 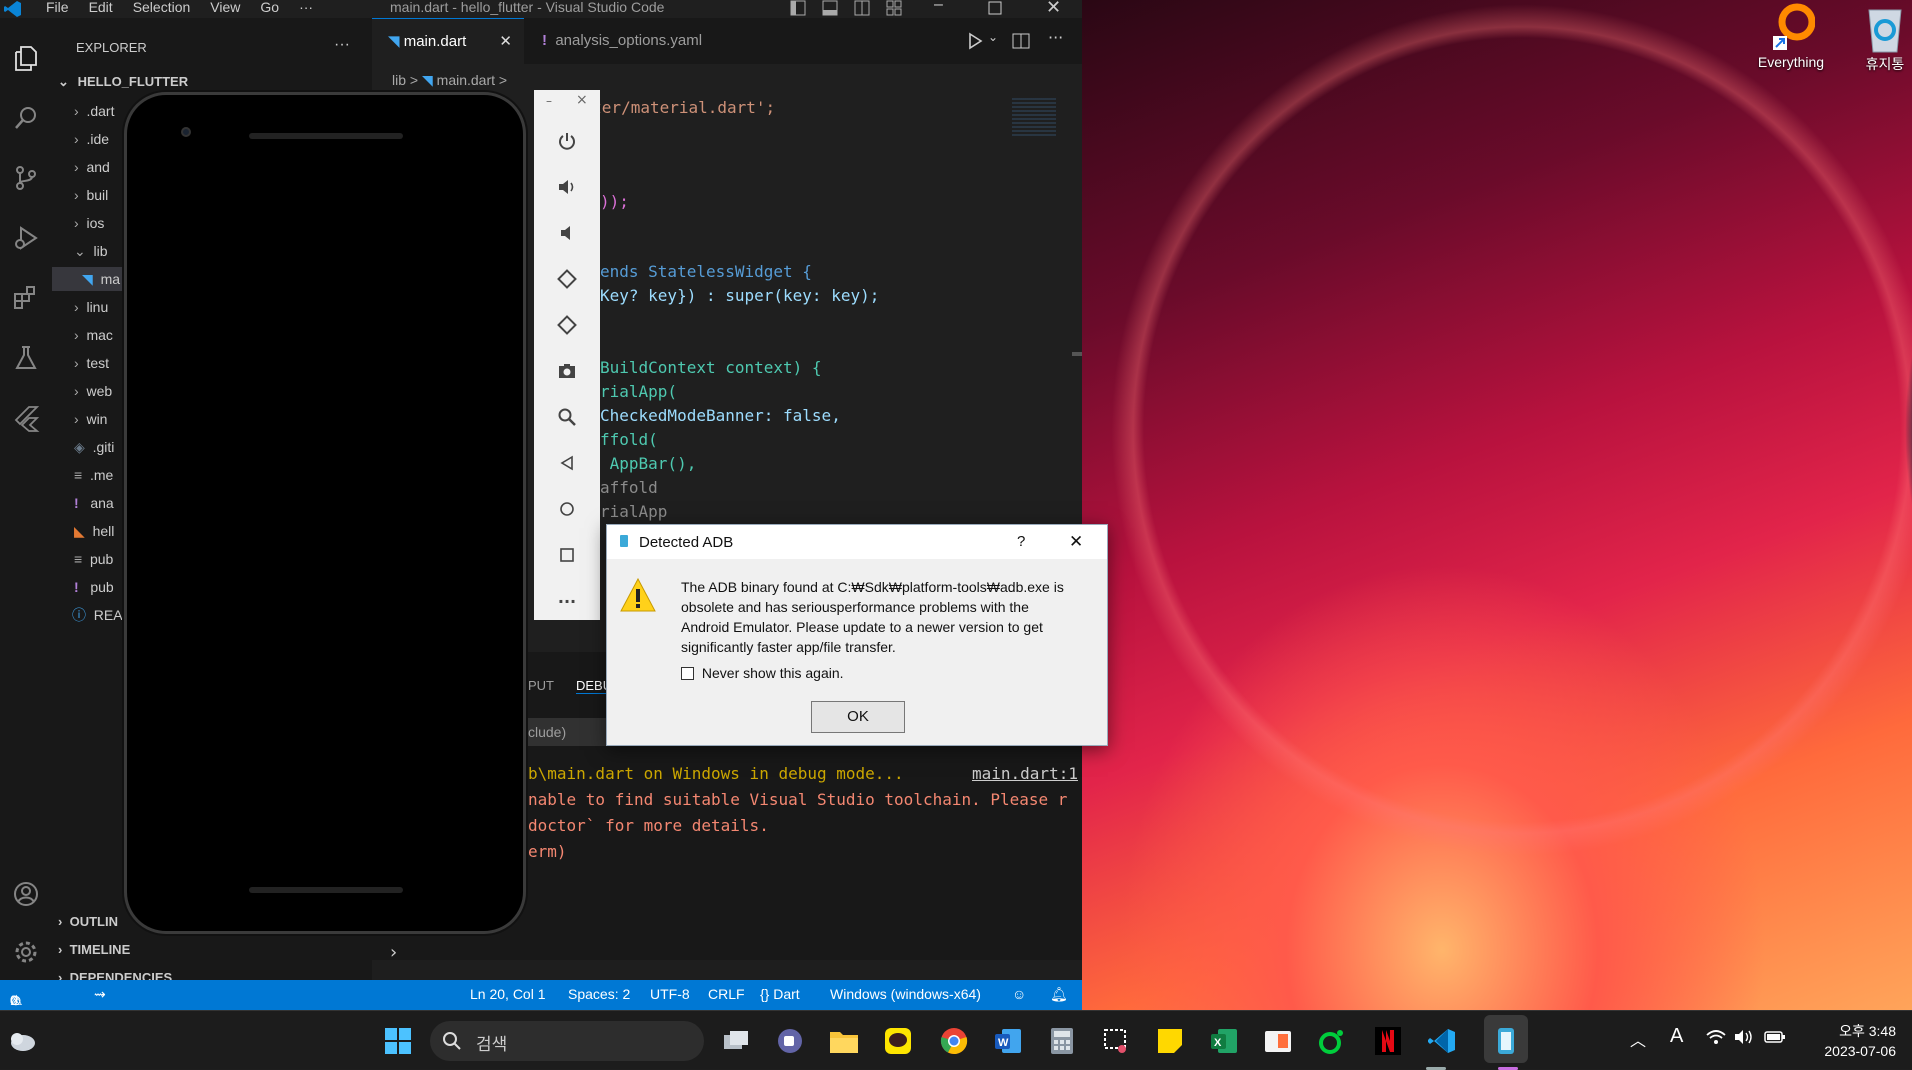 I want to click on run-debug-icon, so click(x=26, y=238).